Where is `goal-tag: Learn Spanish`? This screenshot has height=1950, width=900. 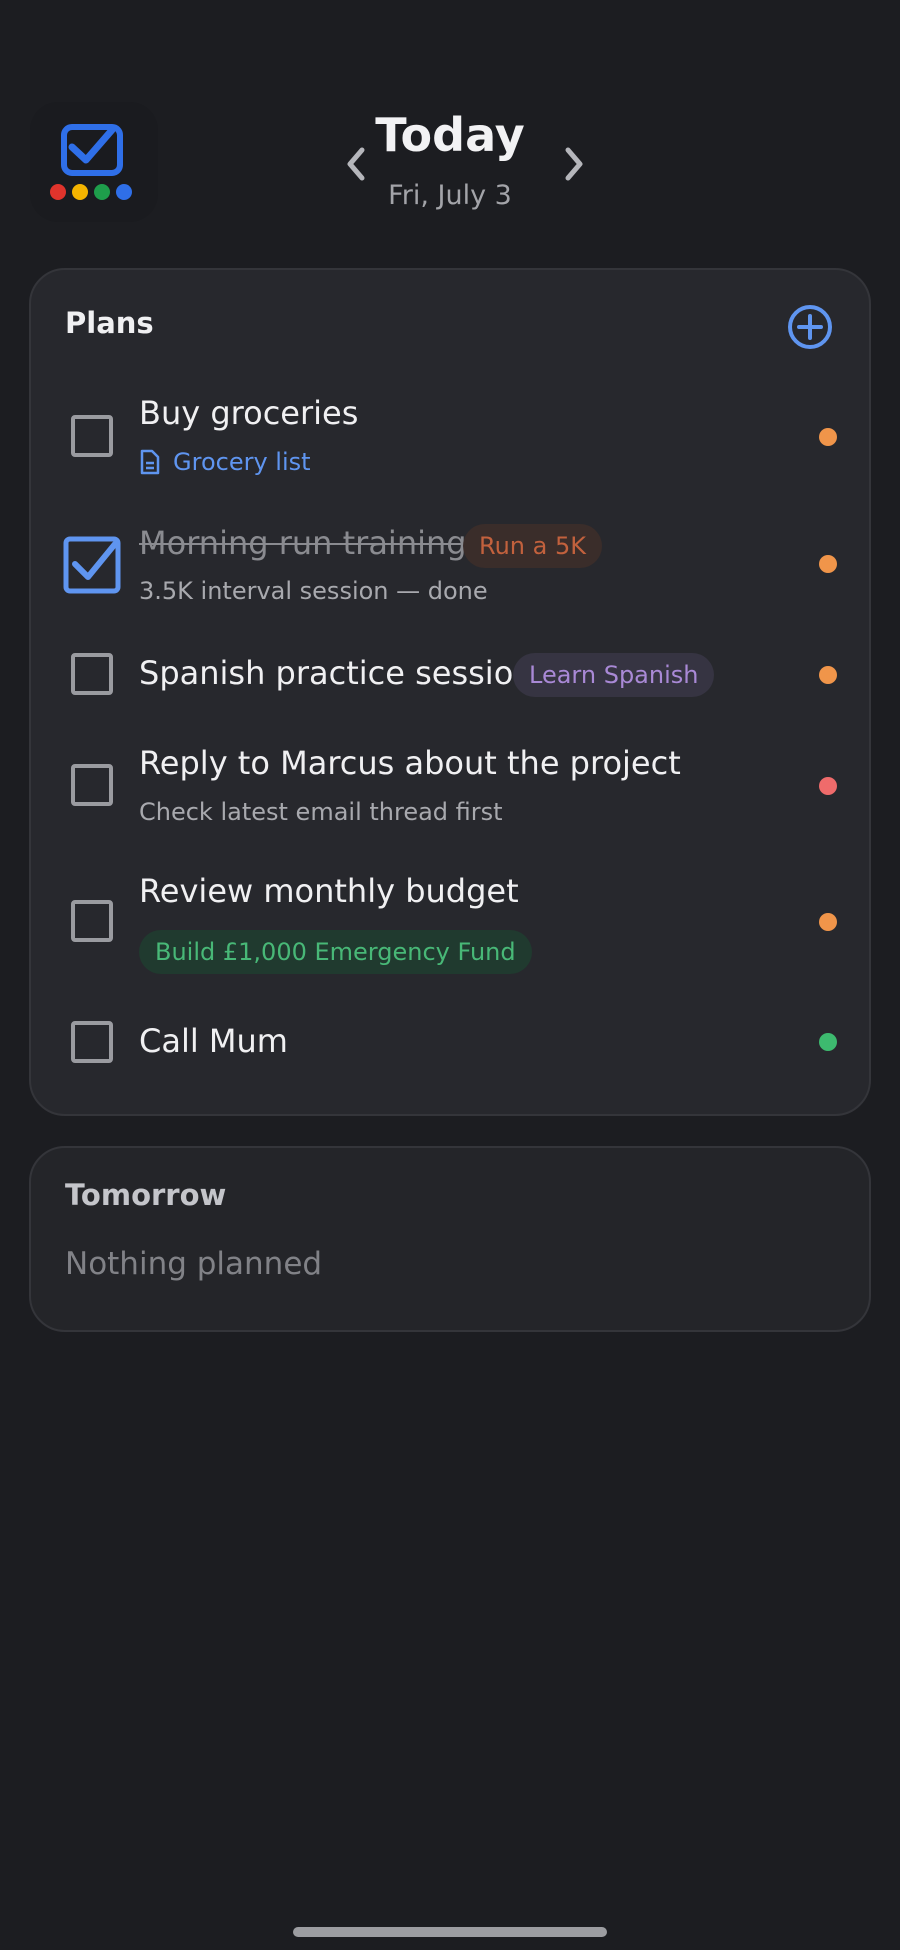
goal-tag: Learn Spanish is located at coordinates (614, 675).